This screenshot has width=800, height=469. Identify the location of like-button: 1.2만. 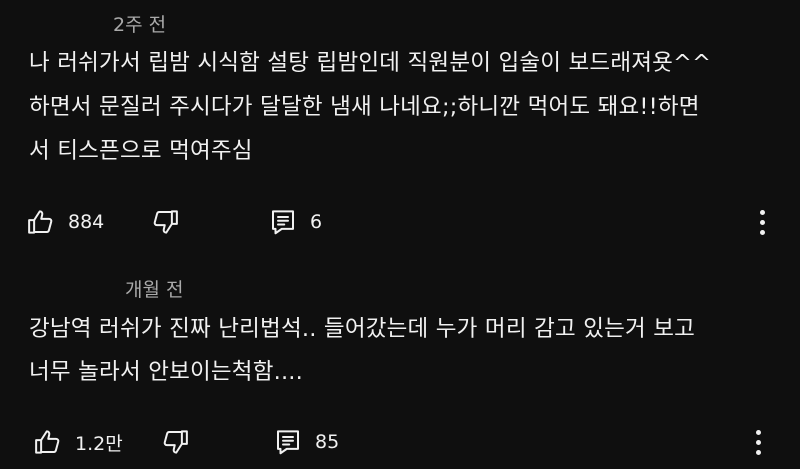
(78, 442).